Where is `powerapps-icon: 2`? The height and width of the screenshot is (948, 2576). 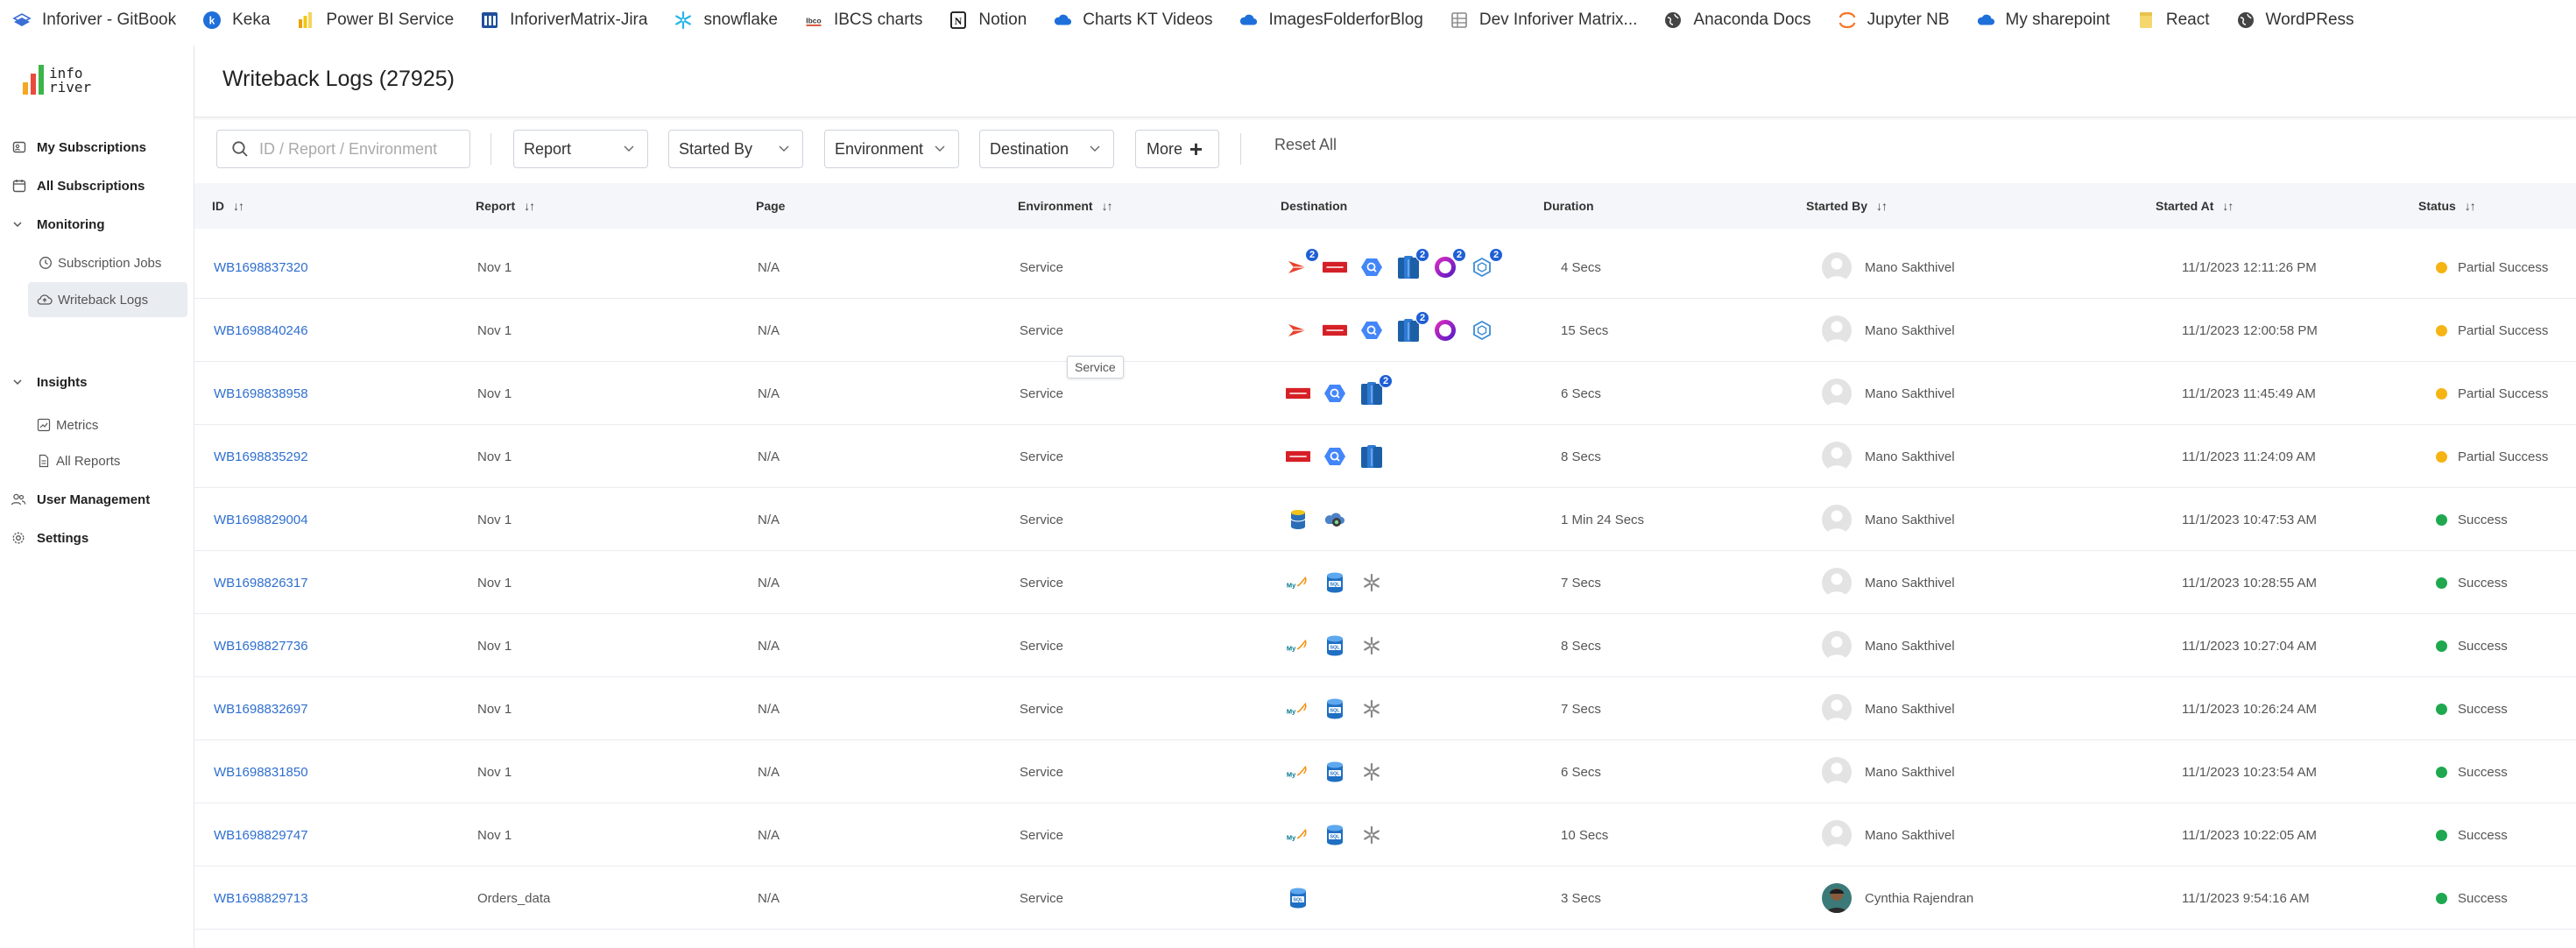 powerapps-icon: 2 is located at coordinates (1302, 263).